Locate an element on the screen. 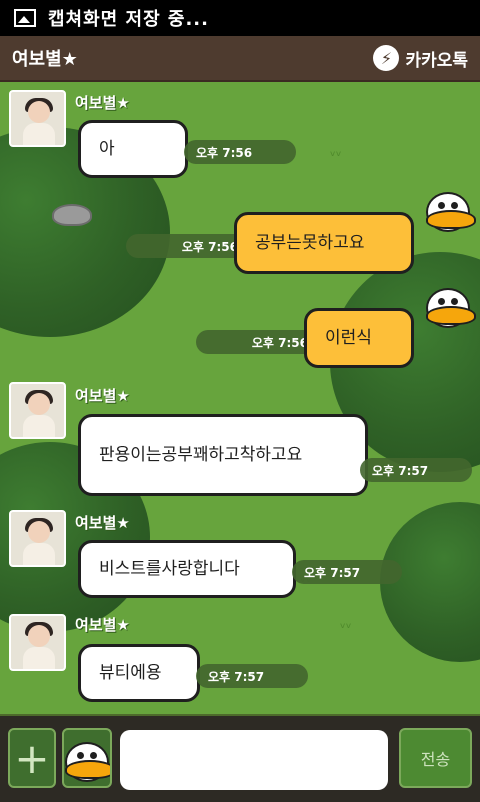 The width and height of the screenshot is (480, 802). message-bubble: 아 is located at coordinates (133, 149).